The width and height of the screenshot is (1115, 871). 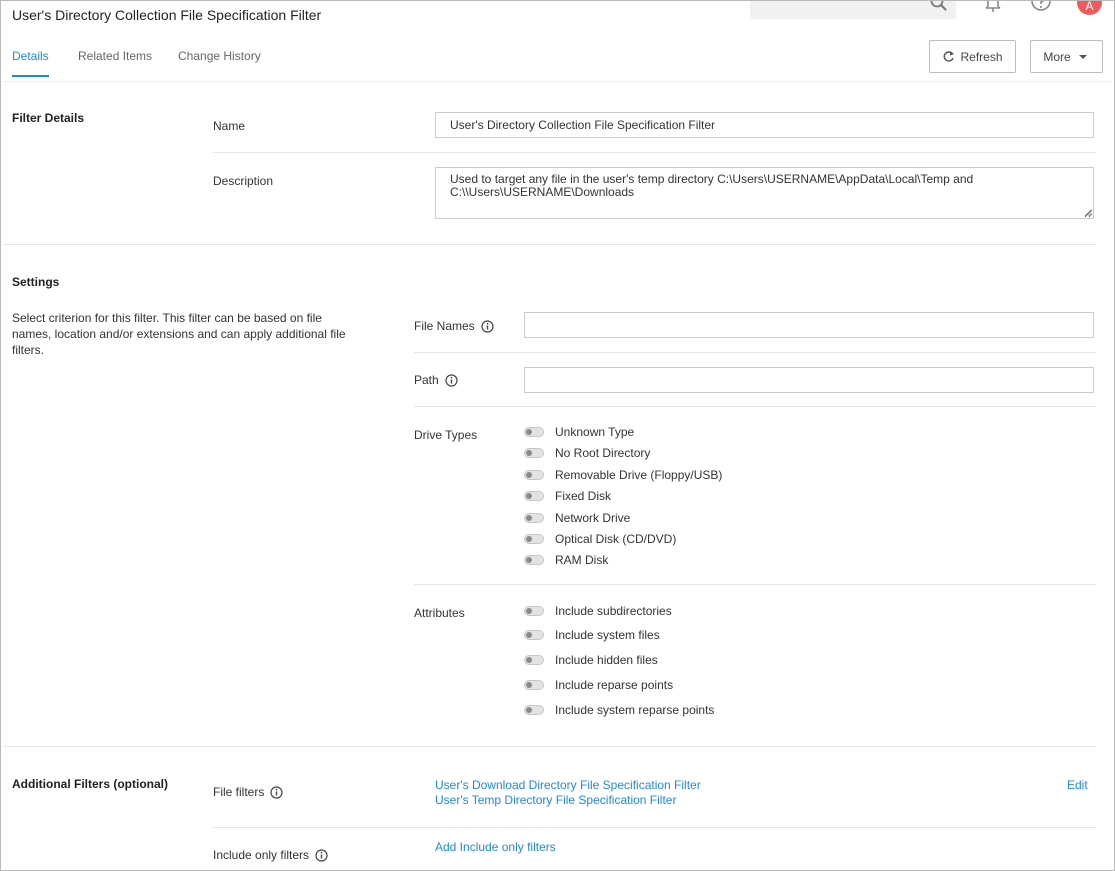 I want to click on toggle-label: RAM Disk, so click(x=582, y=560).